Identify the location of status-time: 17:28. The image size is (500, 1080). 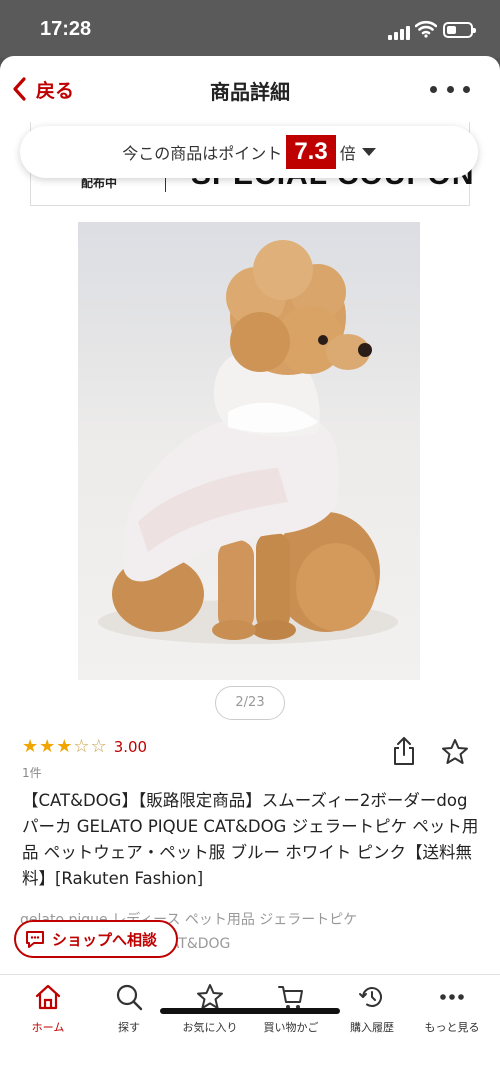
(66, 29).